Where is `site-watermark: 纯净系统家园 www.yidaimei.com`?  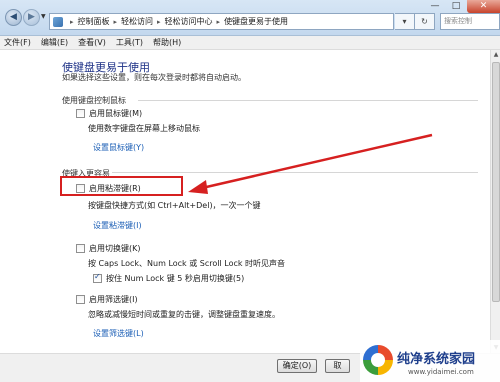 site-watermark: 纯净系统家园 www.yidaimei.com is located at coordinates (430, 361).